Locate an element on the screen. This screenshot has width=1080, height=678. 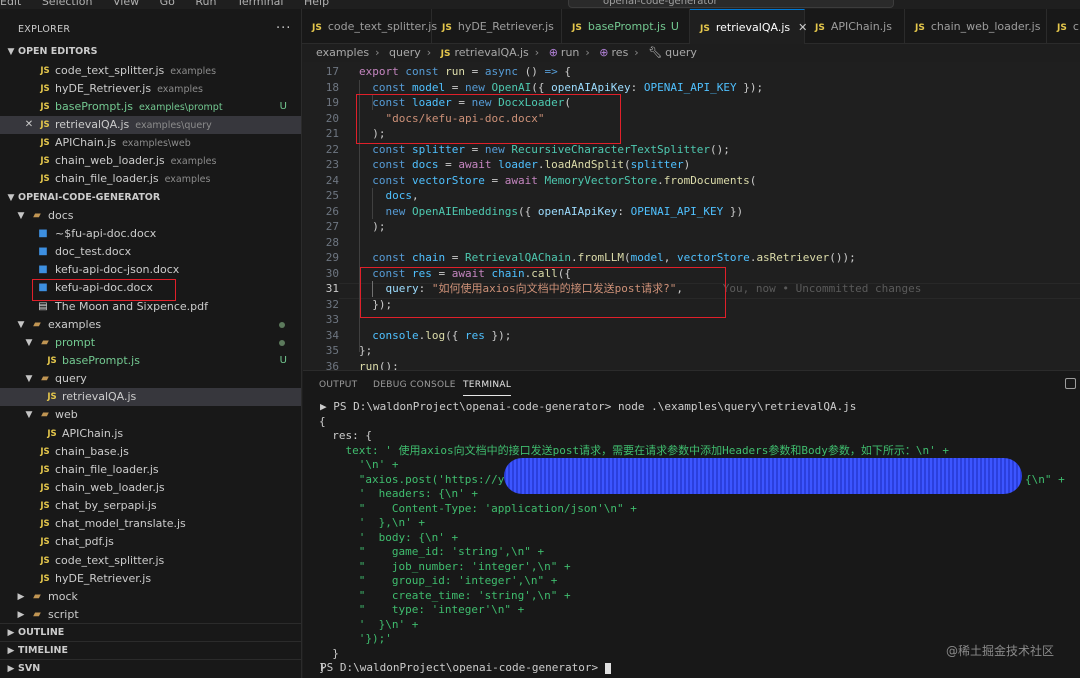
line-number: 35 is located at coordinates (332, 350).